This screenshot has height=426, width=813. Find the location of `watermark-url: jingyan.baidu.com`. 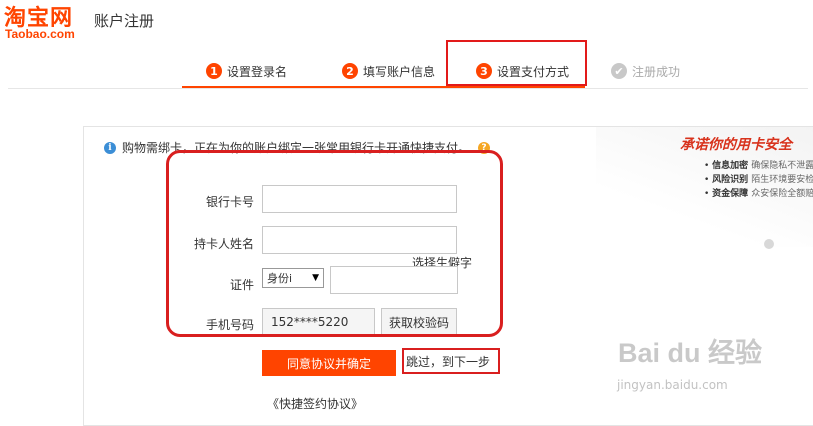

watermark-url: jingyan.baidu.com is located at coordinates (672, 385).